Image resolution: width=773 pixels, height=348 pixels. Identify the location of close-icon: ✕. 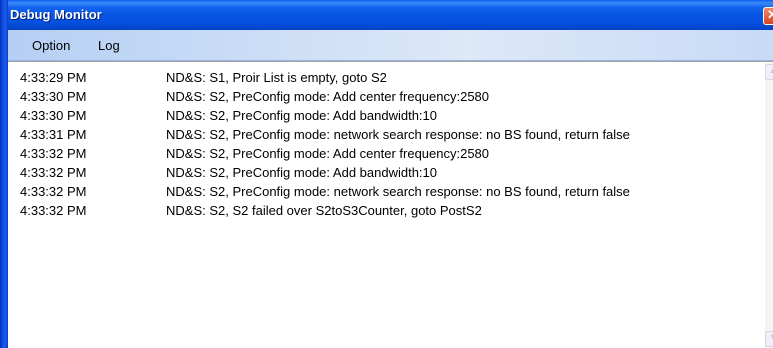
(770, 14).